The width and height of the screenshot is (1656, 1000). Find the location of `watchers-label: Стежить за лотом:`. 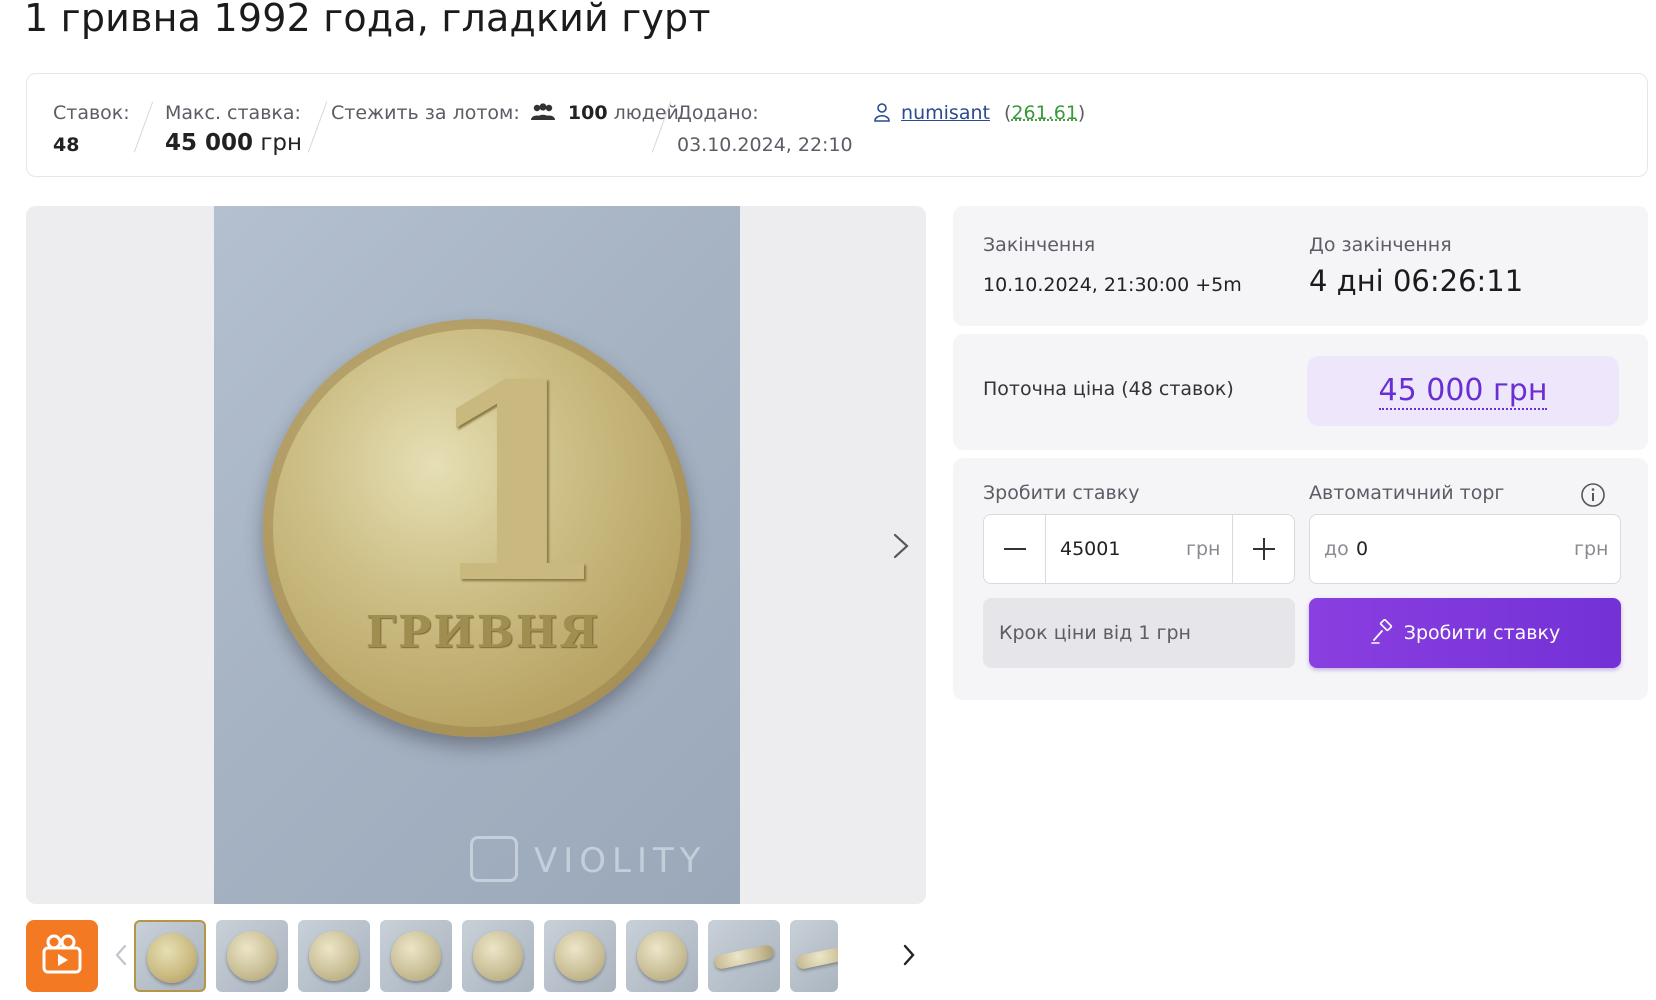

watchers-label: Стежить за лотом: is located at coordinates (425, 113).